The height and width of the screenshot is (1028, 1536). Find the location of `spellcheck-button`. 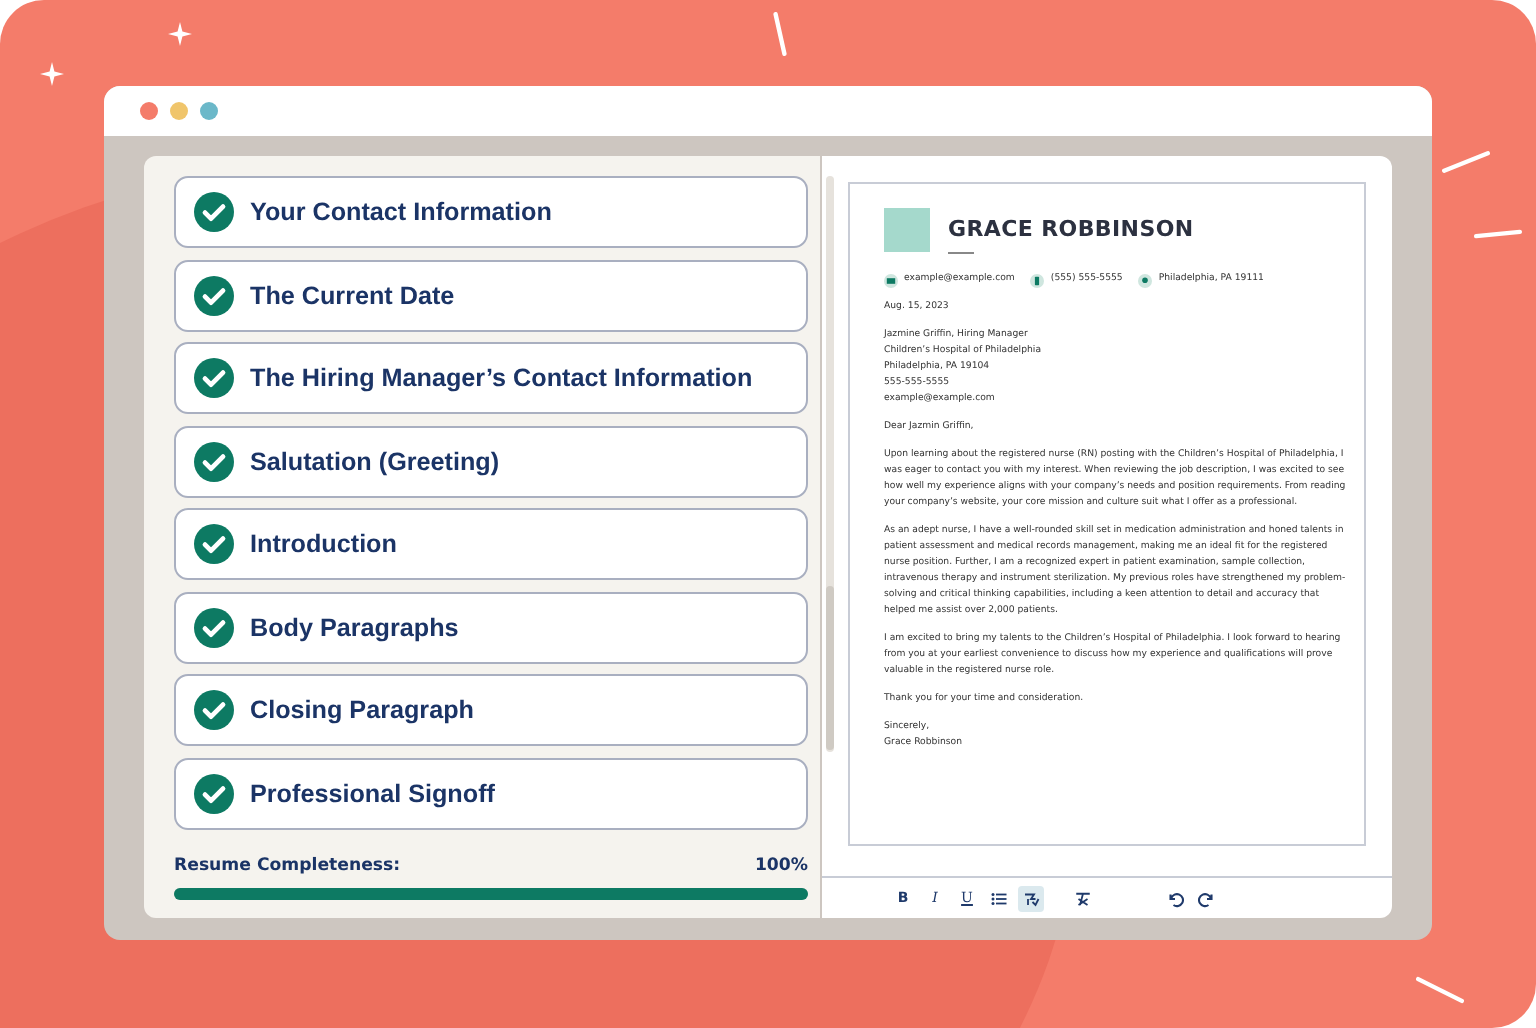

spellcheck-button is located at coordinates (1031, 898).